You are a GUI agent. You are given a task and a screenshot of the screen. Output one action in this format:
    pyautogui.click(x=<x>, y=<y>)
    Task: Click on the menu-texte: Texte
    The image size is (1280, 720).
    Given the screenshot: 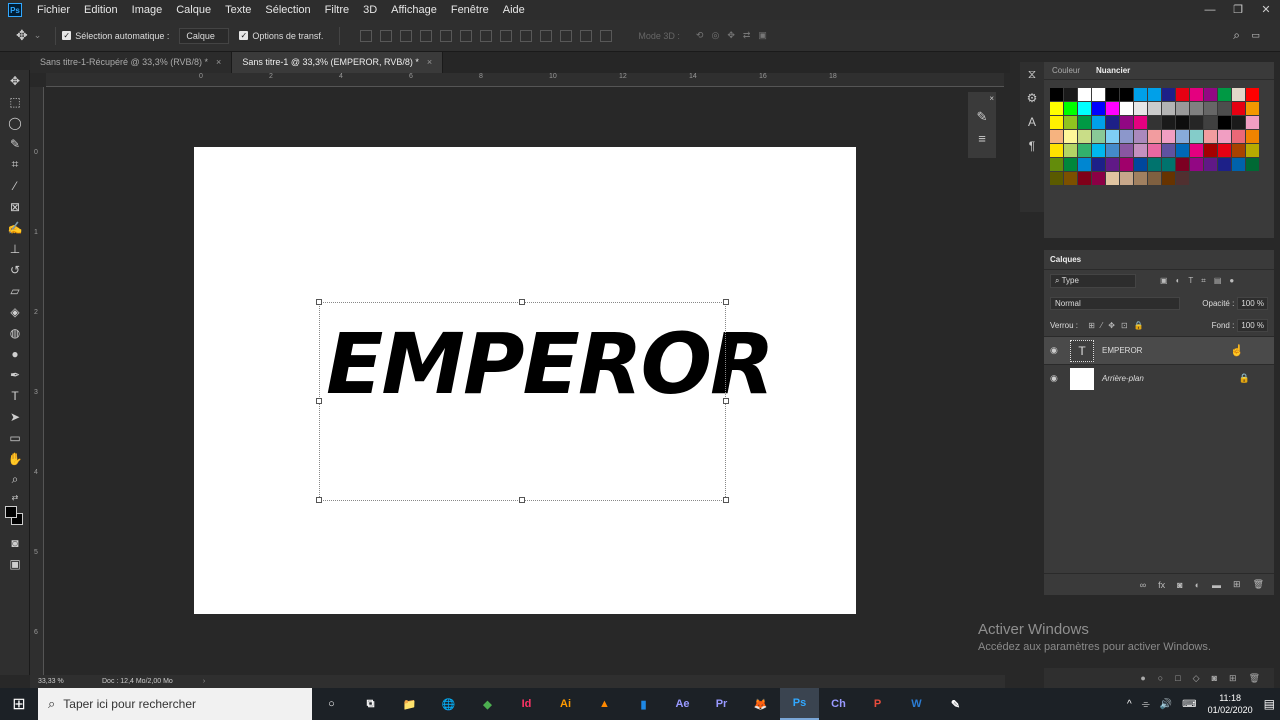 What is the action you would take?
    pyautogui.click(x=238, y=10)
    